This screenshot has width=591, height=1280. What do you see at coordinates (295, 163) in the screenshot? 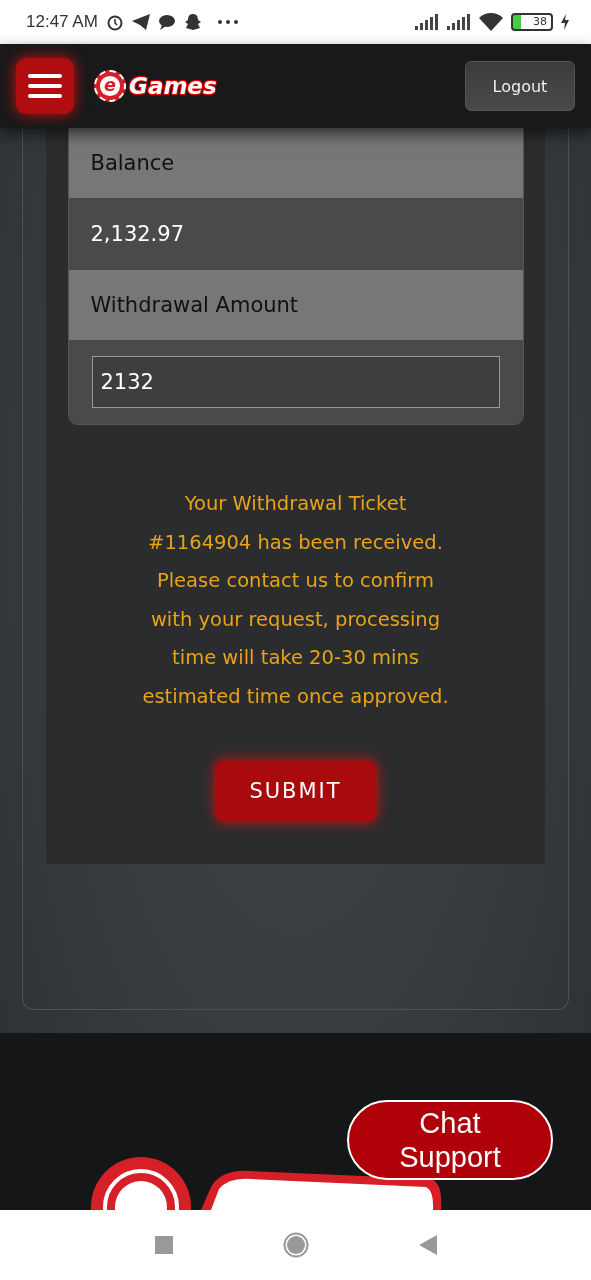
I see `balance-label: Balance` at bounding box center [295, 163].